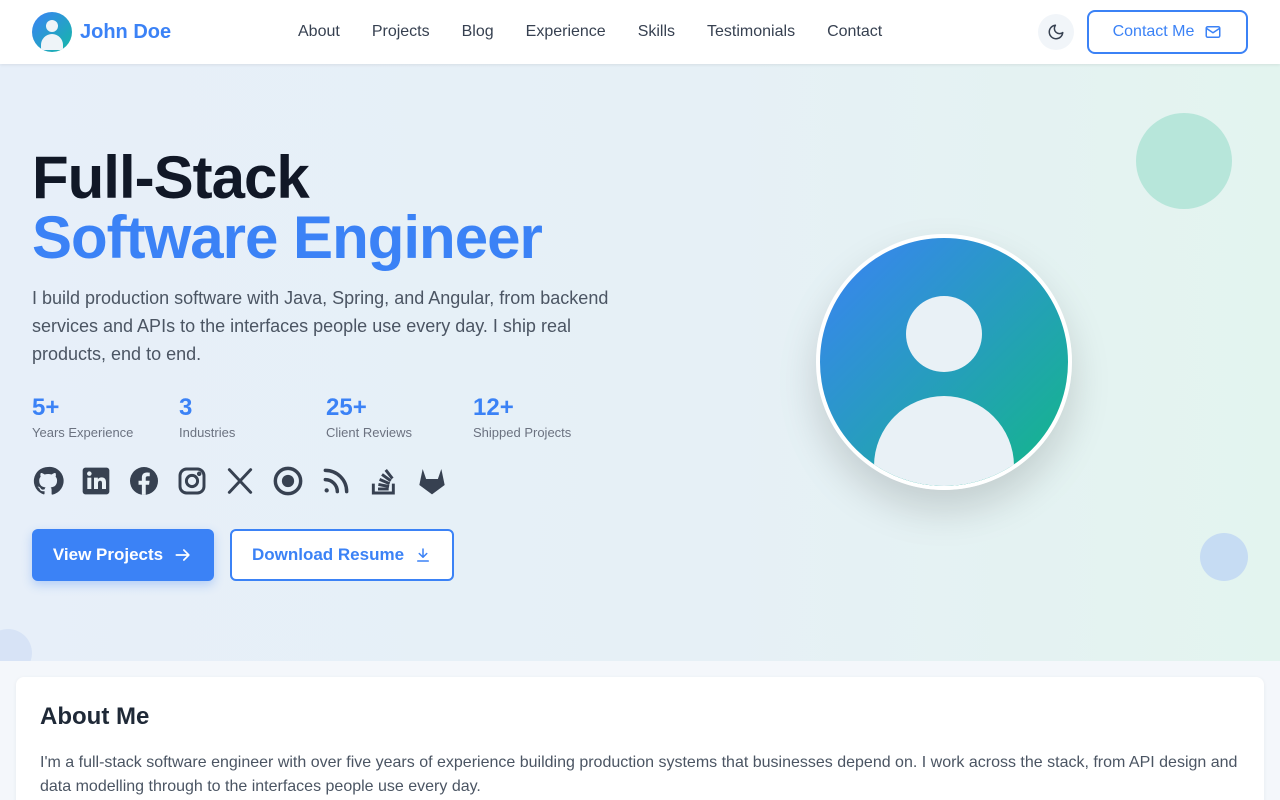  Describe the element at coordinates (46, 407) in the screenshot. I see `stat-value: 5+` at that location.